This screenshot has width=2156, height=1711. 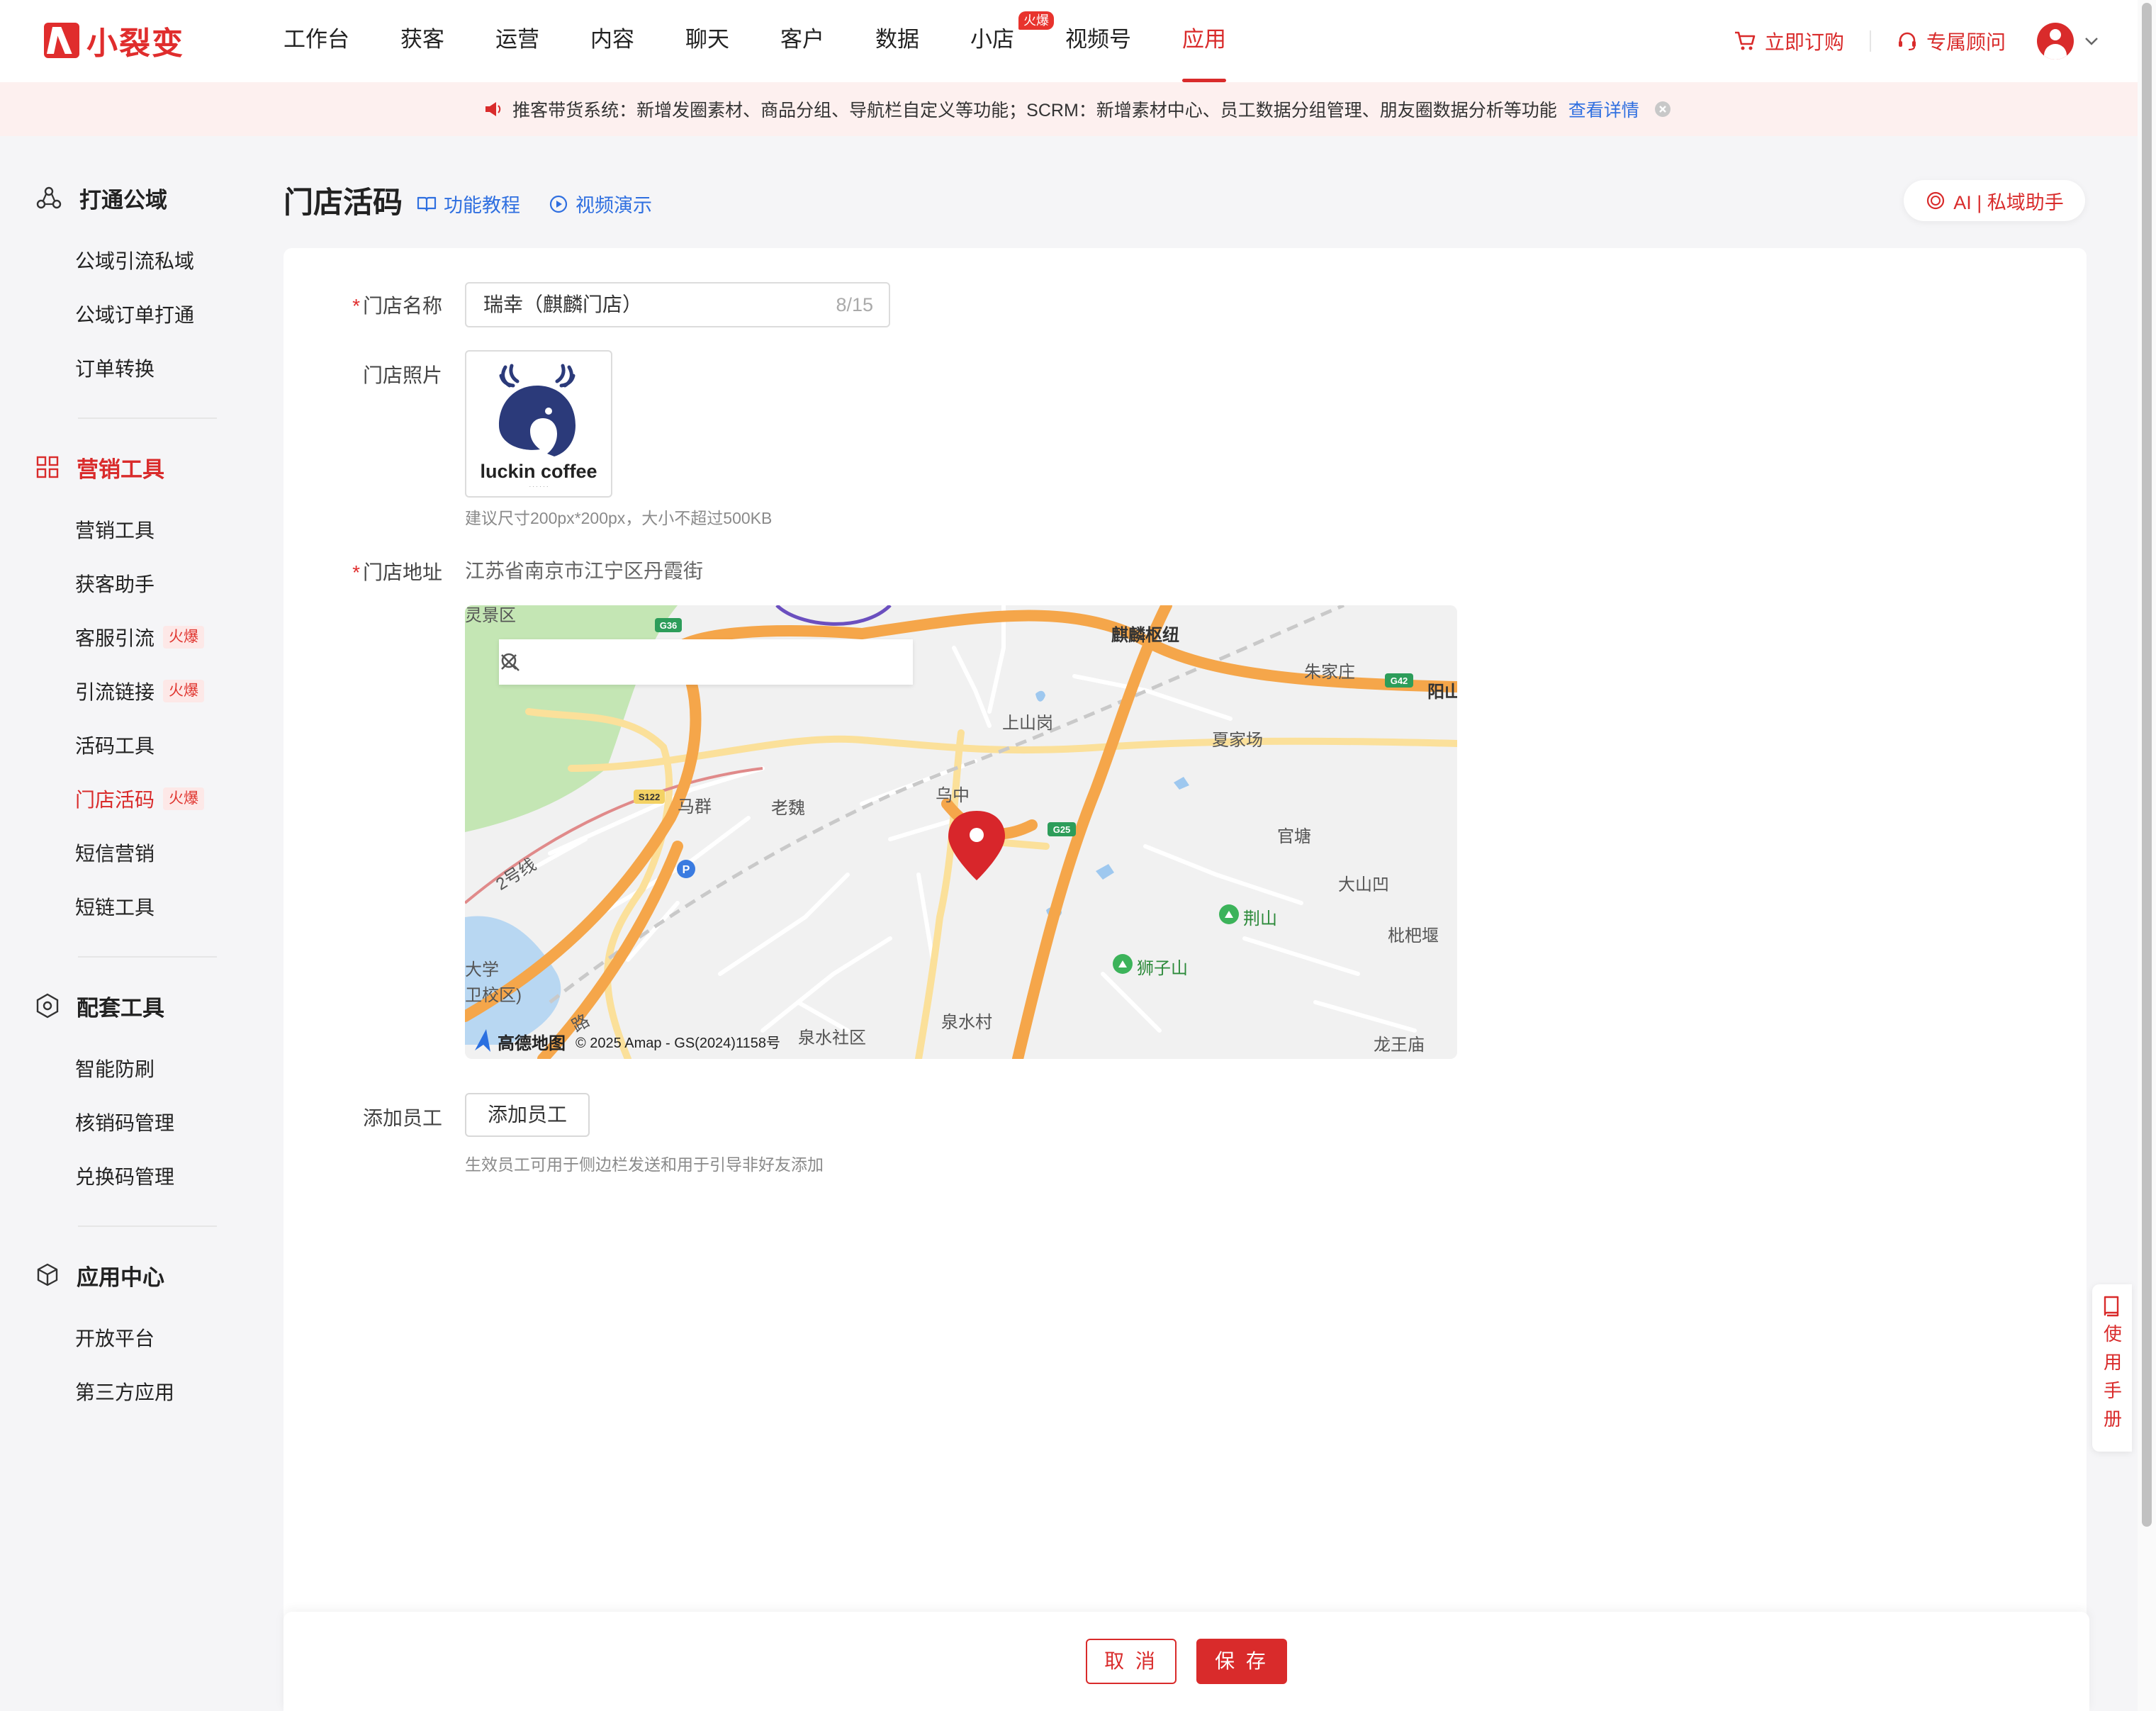 I want to click on advisor-label: 专属顾问, so click(x=1966, y=42).